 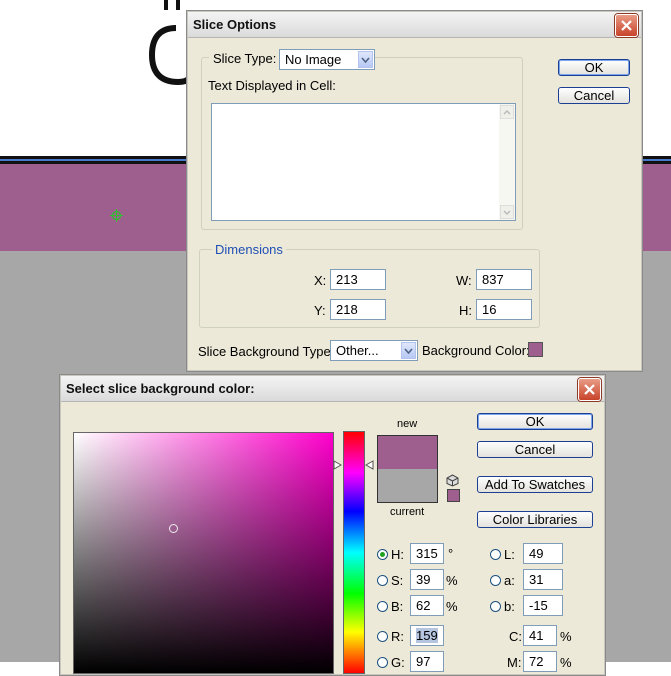 I want to click on brightness-field: 62, so click(x=427, y=605).